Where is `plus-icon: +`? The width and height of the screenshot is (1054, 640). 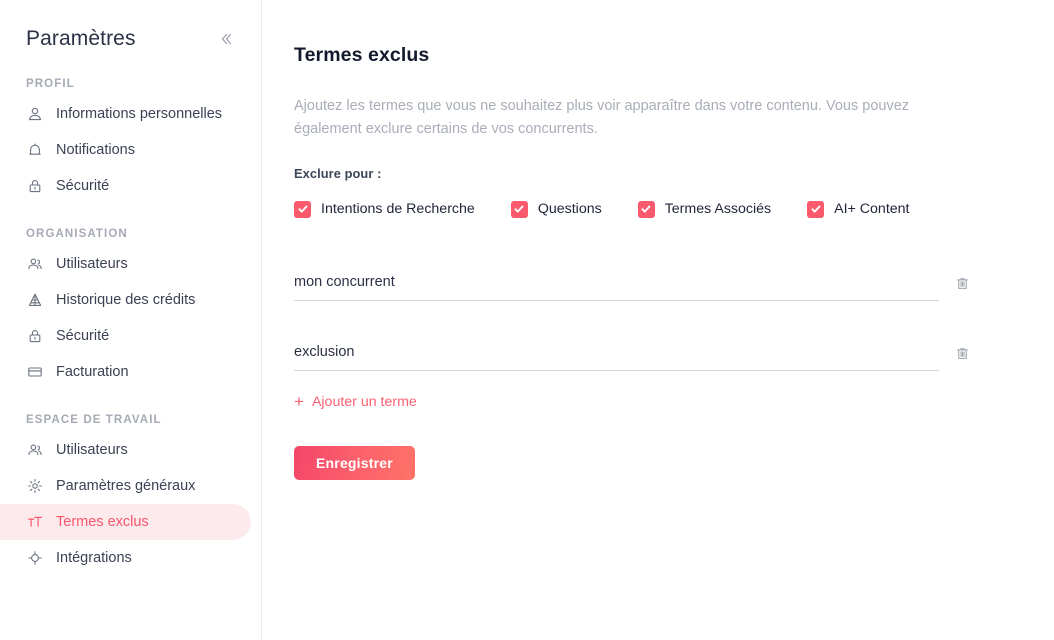 plus-icon: + is located at coordinates (299, 402).